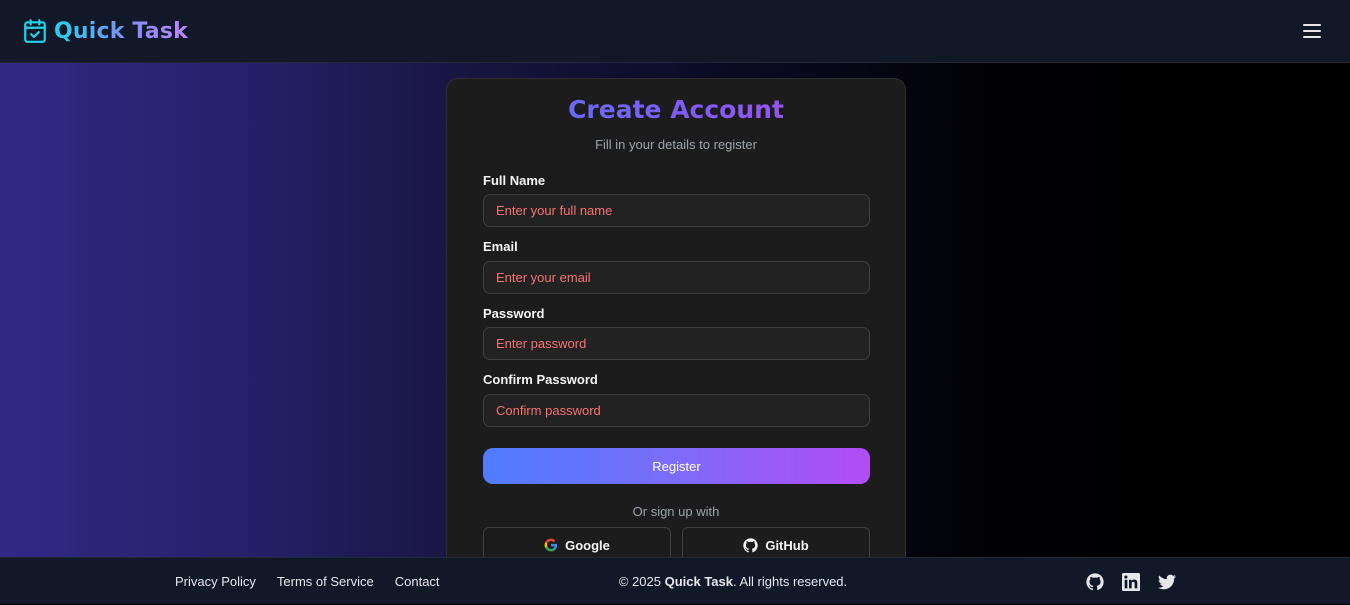 This screenshot has width=1350, height=605. Describe the element at coordinates (514, 313) in the screenshot. I see `password-label: Password` at that location.